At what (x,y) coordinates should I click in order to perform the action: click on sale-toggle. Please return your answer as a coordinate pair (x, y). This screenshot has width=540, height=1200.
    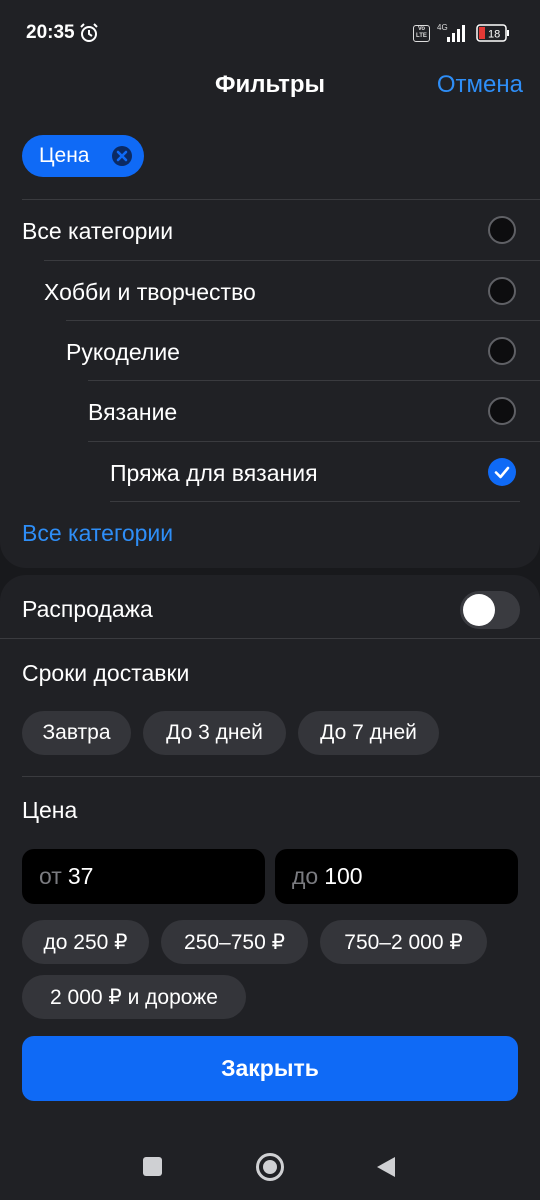
    Looking at the image, I should click on (490, 610).